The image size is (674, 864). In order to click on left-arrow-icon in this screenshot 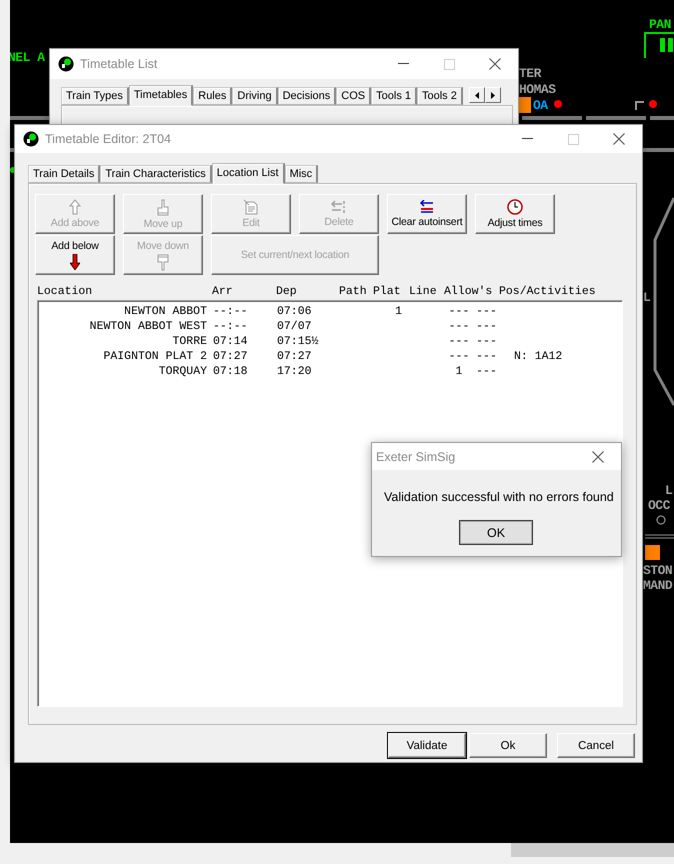, I will do `click(476, 95)`.